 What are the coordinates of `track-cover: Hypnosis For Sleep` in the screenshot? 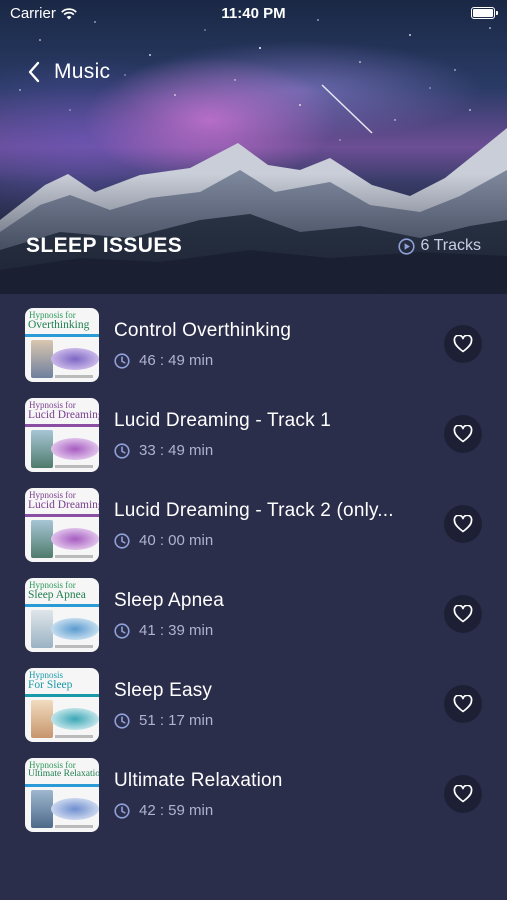 It's located at (62, 705).